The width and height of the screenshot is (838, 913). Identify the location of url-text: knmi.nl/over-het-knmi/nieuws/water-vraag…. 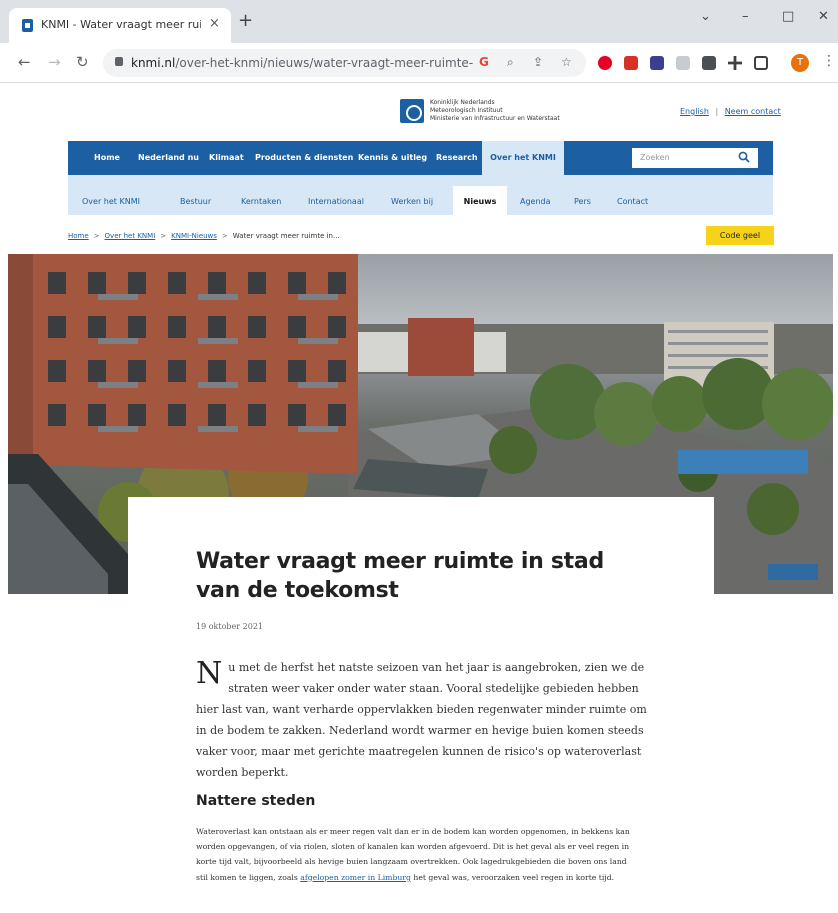
(302, 63).